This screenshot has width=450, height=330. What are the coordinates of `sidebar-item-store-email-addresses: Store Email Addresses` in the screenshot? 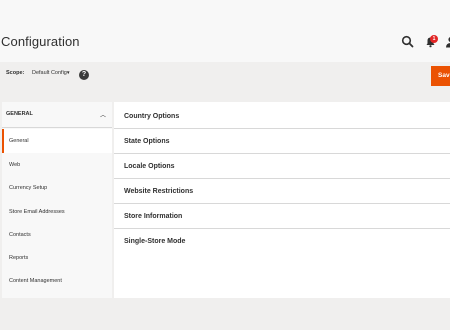 It's located at (57, 212).